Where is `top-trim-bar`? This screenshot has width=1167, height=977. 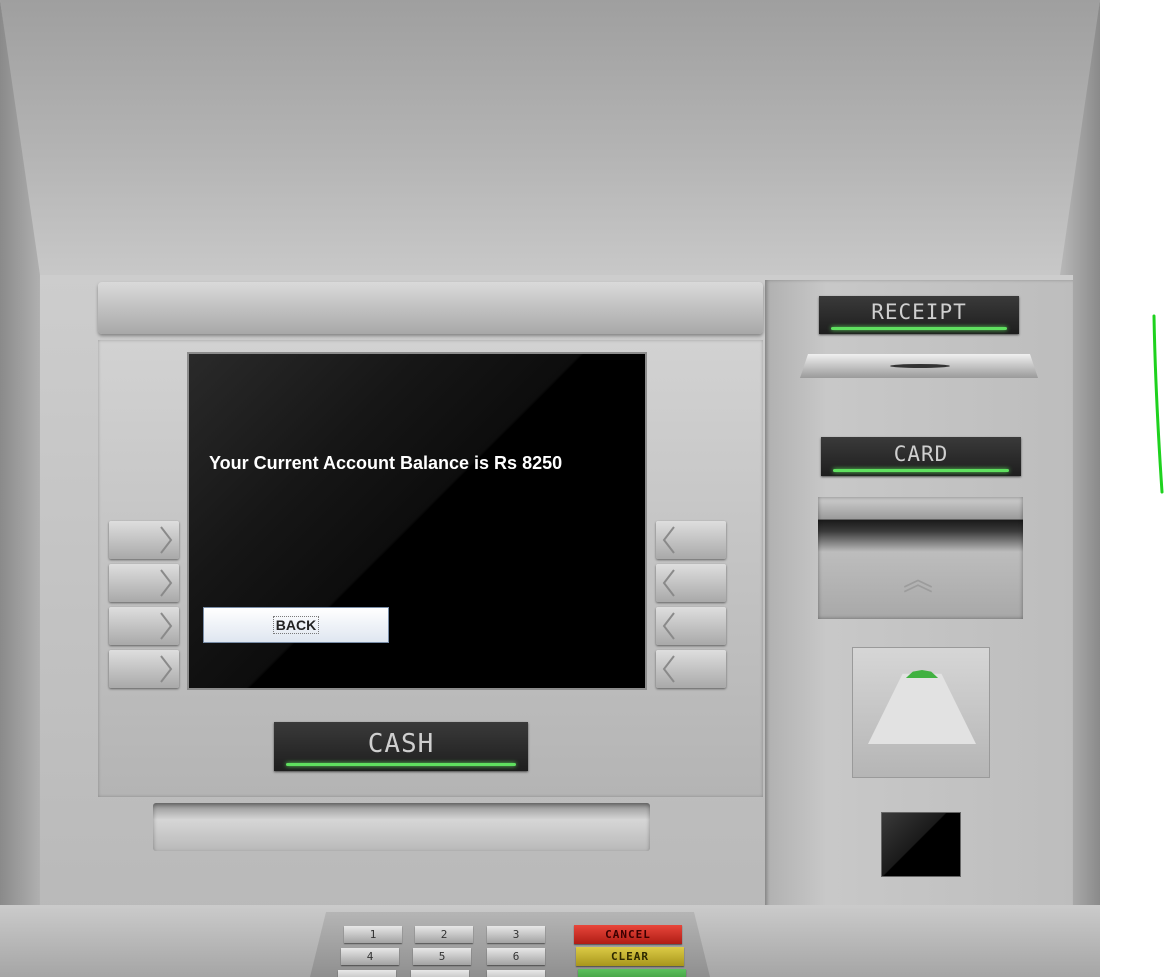 top-trim-bar is located at coordinates (430, 308).